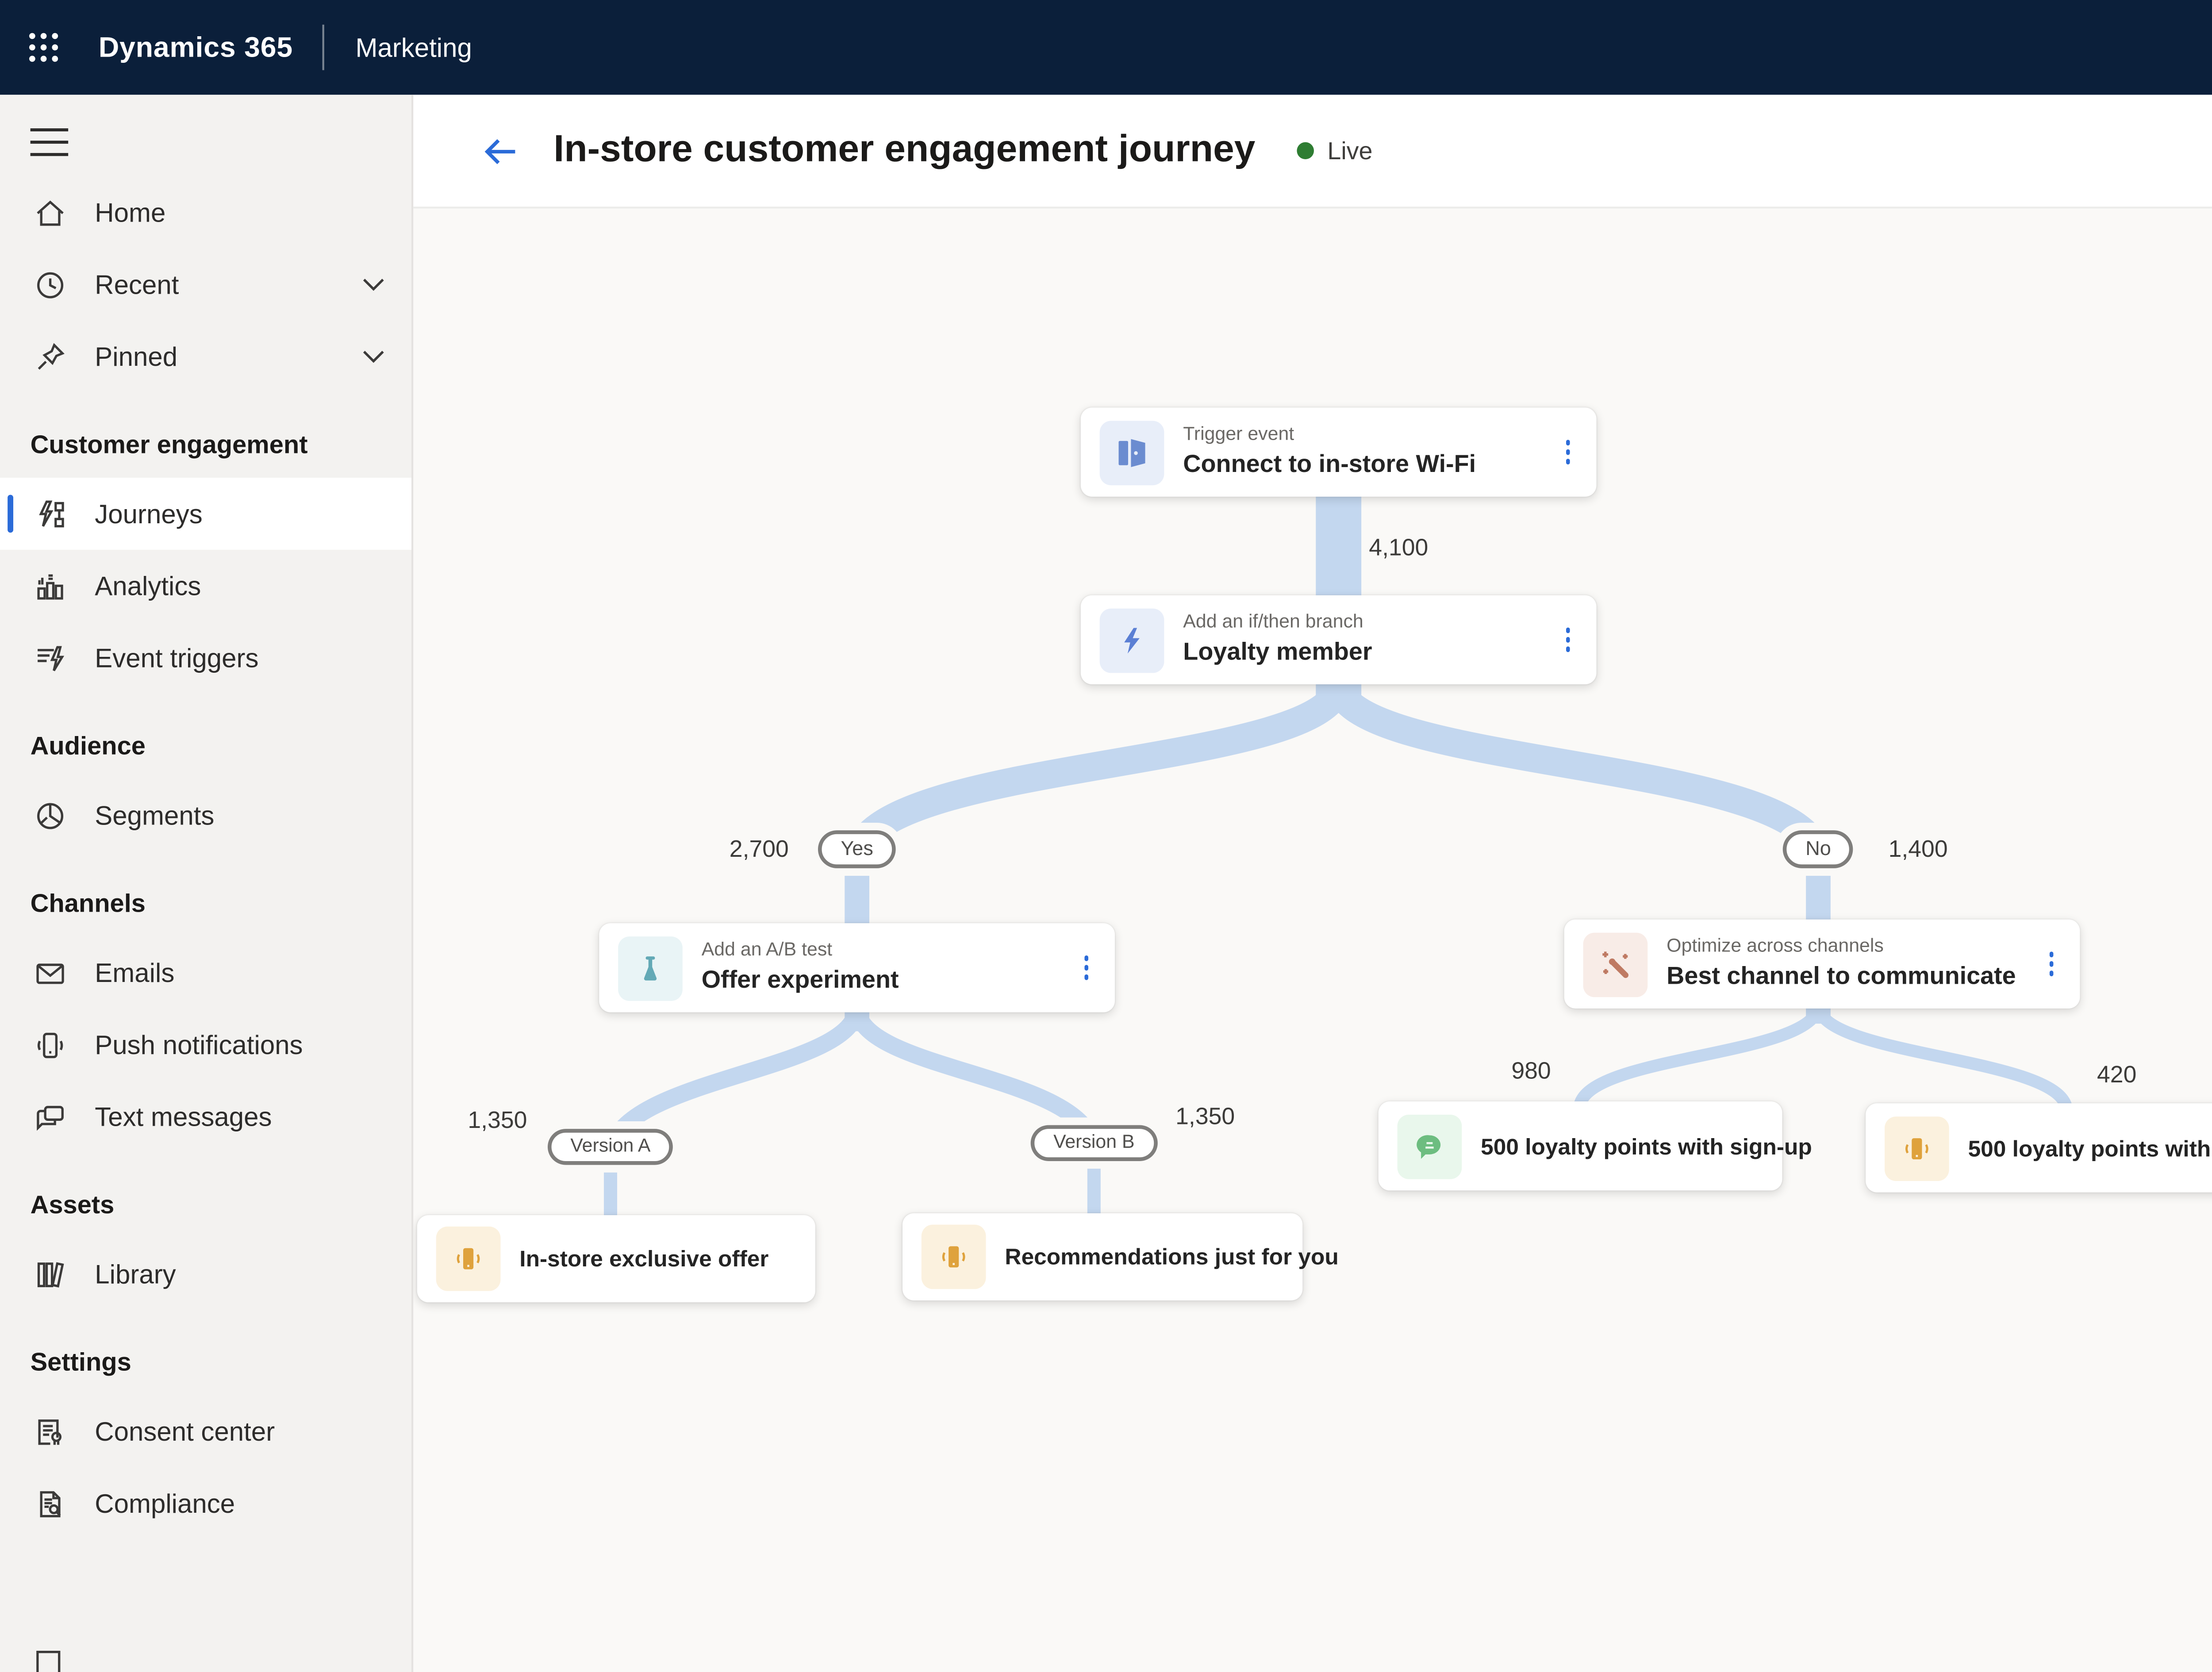  What do you see at coordinates (1106, 47) in the screenshot?
I see `top-navigation-bar: Dynamics 365 Marketing` at bounding box center [1106, 47].